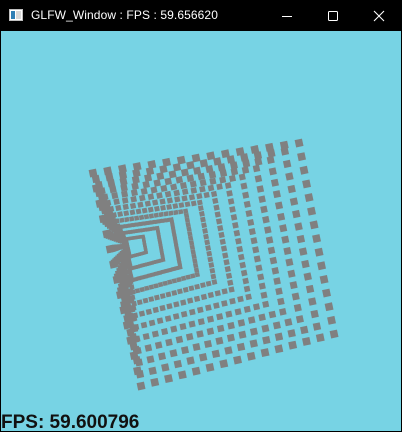  Describe the element at coordinates (124, 15) in the screenshot. I see `window-title: GLFW_Window : FPS : 59.656620` at that location.